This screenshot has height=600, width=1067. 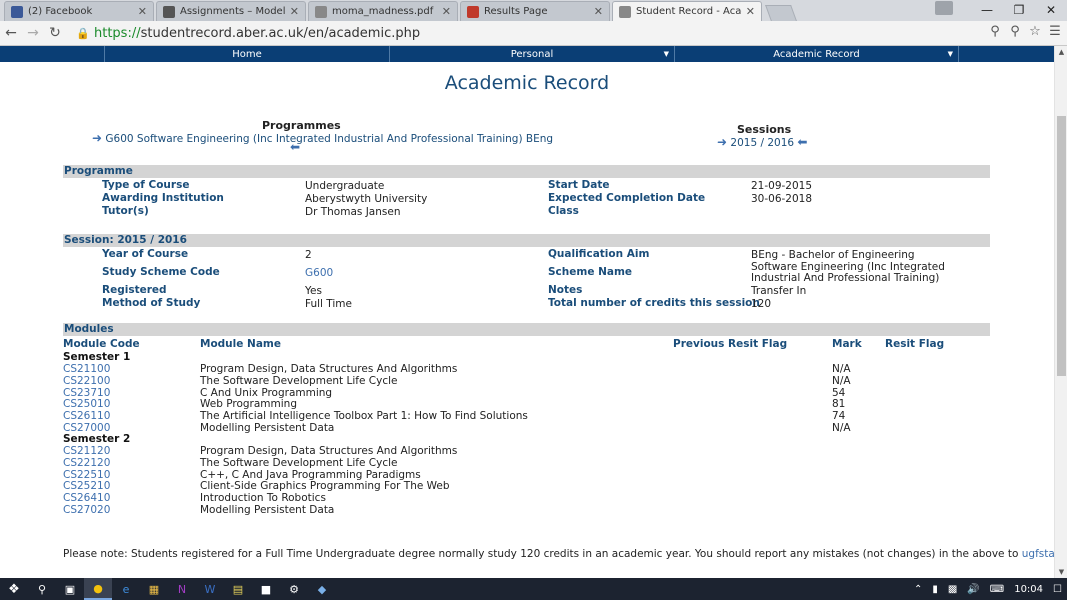 I want to click on session-link: ➜ 2015 / 2016 ⬅, so click(x=762, y=142).